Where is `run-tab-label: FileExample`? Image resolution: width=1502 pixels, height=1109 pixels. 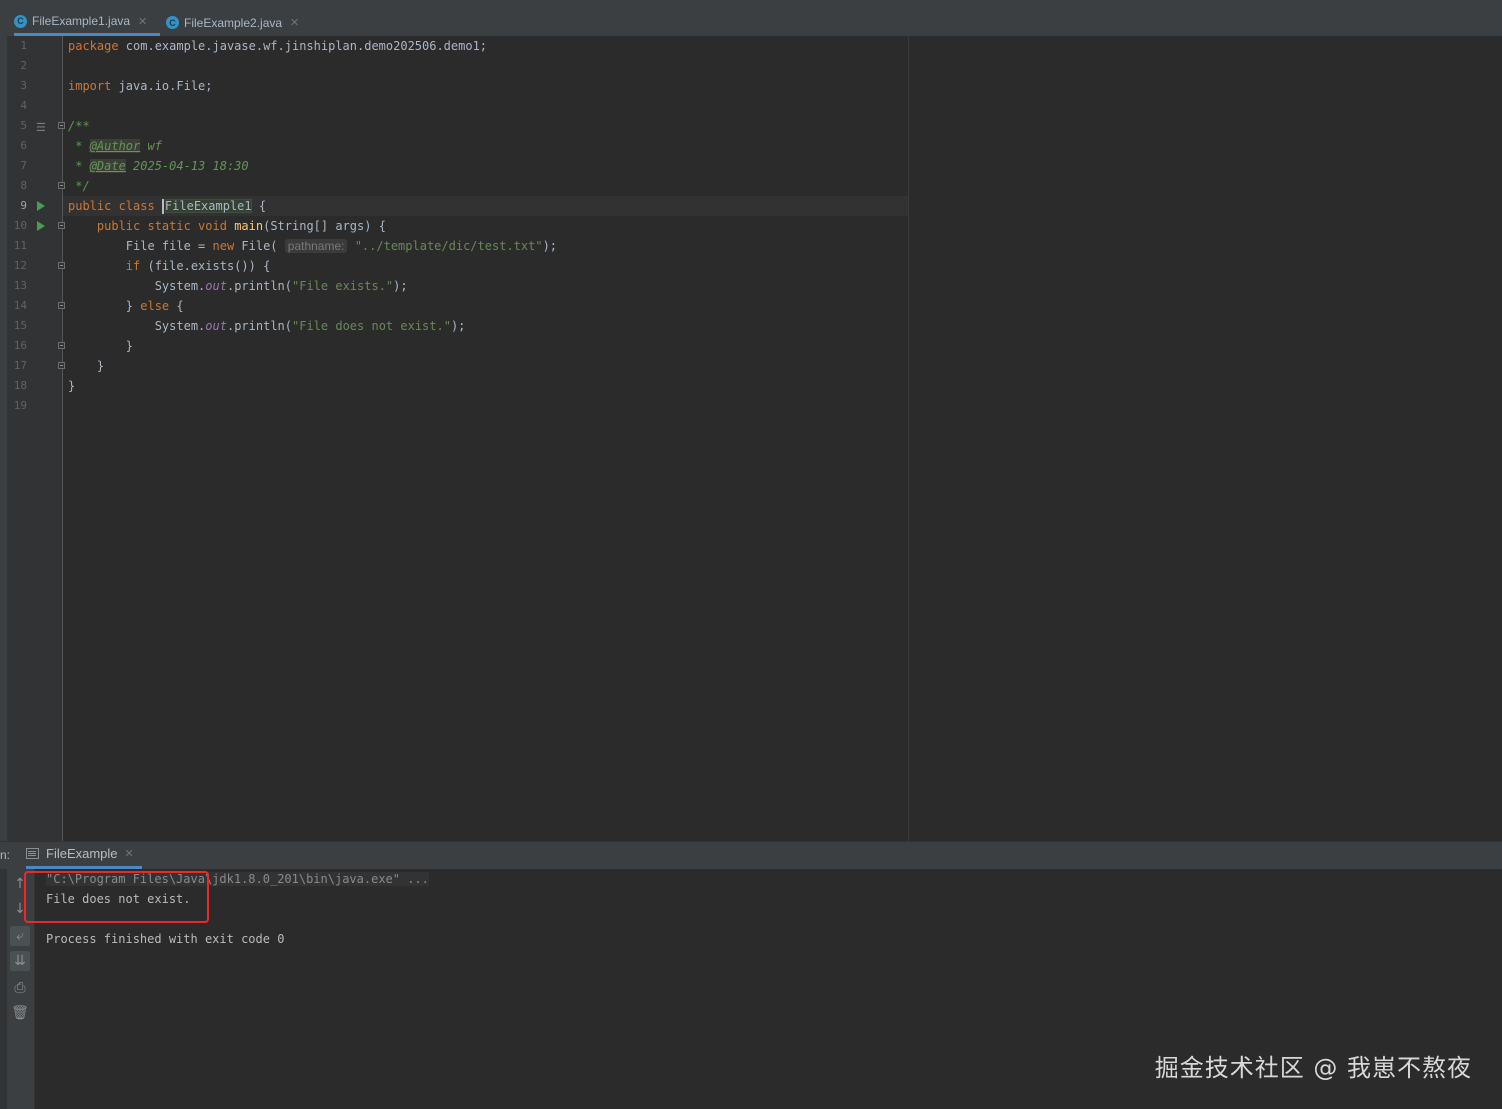 run-tab-label: FileExample is located at coordinates (82, 853).